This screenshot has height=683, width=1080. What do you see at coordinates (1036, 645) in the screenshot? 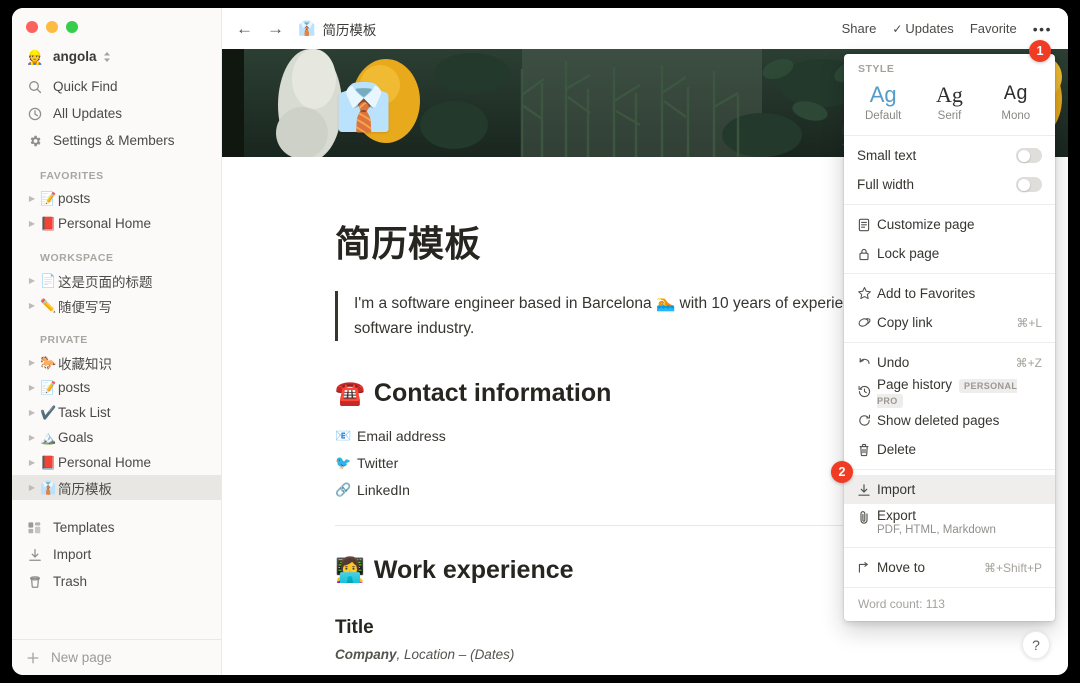
I see `help-button: ?` at bounding box center [1036, 645].